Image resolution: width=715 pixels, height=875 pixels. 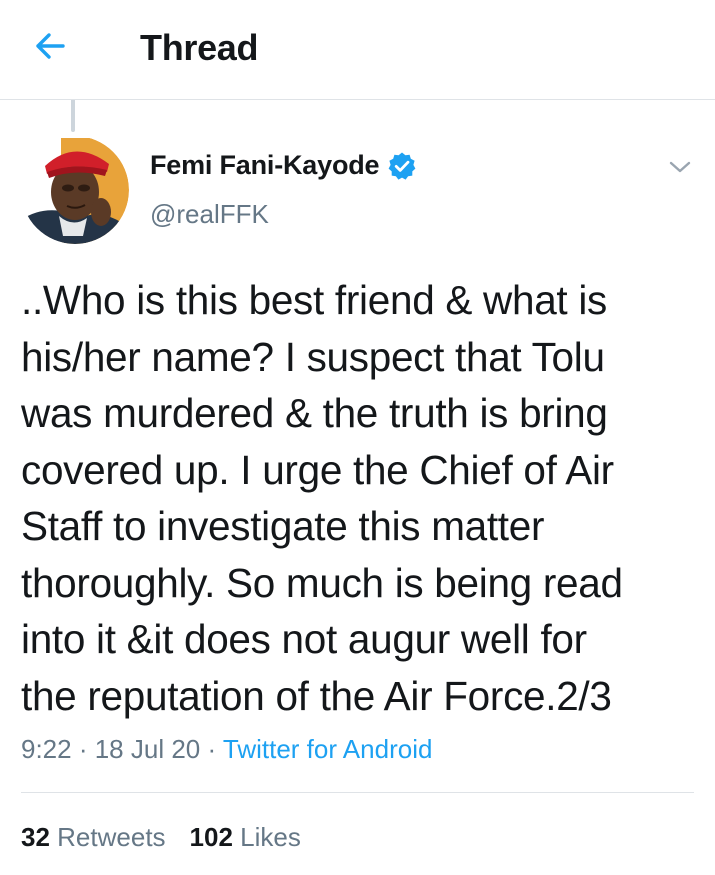 I want to click on tweet-date: 18 Jul 20, so click(x=147, y=749).